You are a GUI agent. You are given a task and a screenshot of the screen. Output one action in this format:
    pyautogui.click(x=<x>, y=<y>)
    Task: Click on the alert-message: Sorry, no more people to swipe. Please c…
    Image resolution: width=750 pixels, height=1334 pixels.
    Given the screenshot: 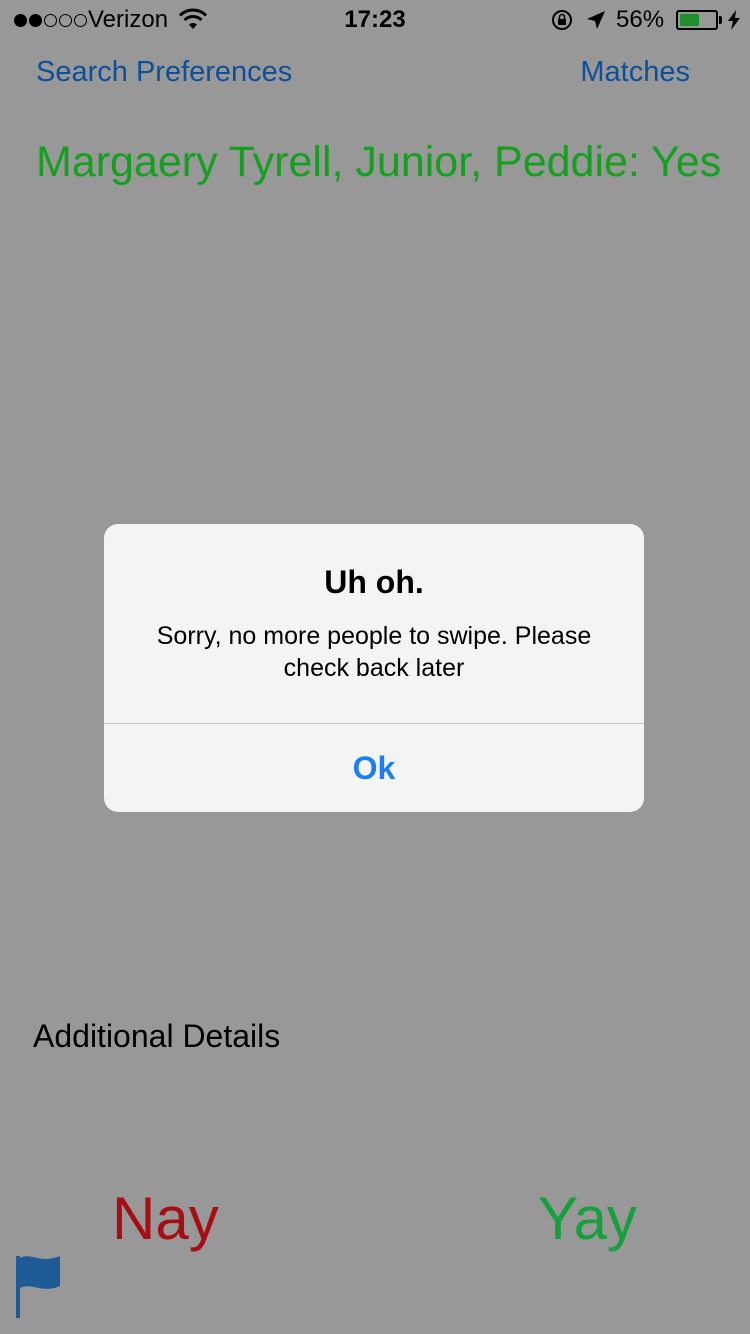 What is the action you would take?
    pyautogui.click(x=374, y=652)
    